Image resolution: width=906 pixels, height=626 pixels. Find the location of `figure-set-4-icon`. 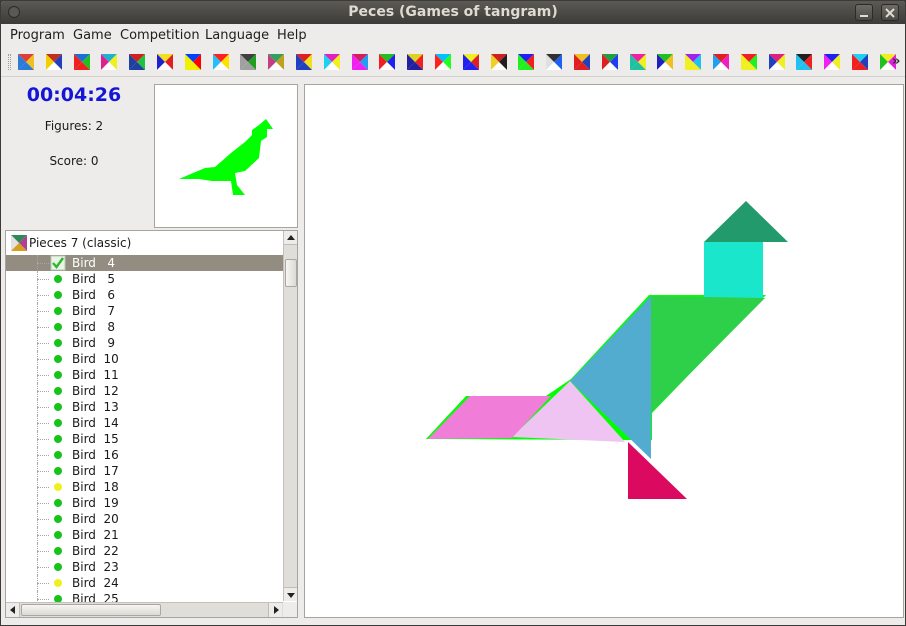

figure-set-4-icon is located at coordinates (137, 62).